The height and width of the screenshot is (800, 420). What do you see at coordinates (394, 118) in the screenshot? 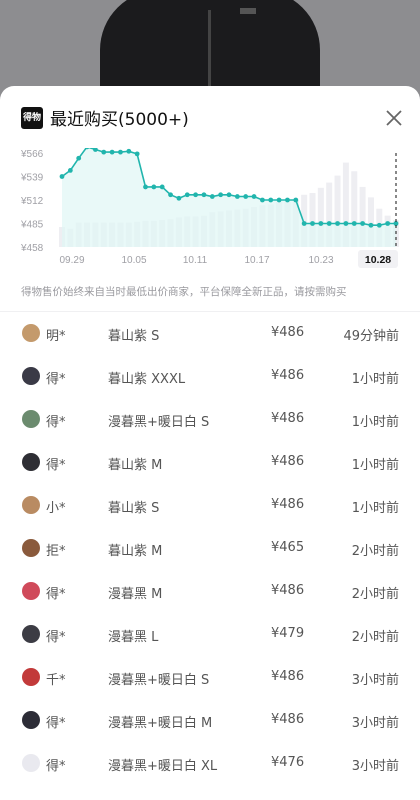
I see `close-icon` at bounding box center [394, 118].